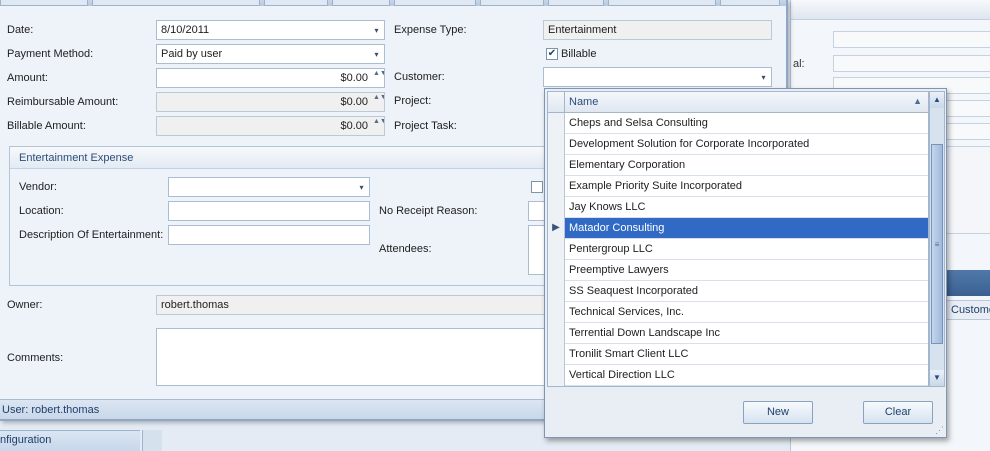 The height and width of the screenshot is (451, 990). Describe the element at coordinates (552, 54) in the screenshot. I see `billable-checkbox: ✔` at that location.